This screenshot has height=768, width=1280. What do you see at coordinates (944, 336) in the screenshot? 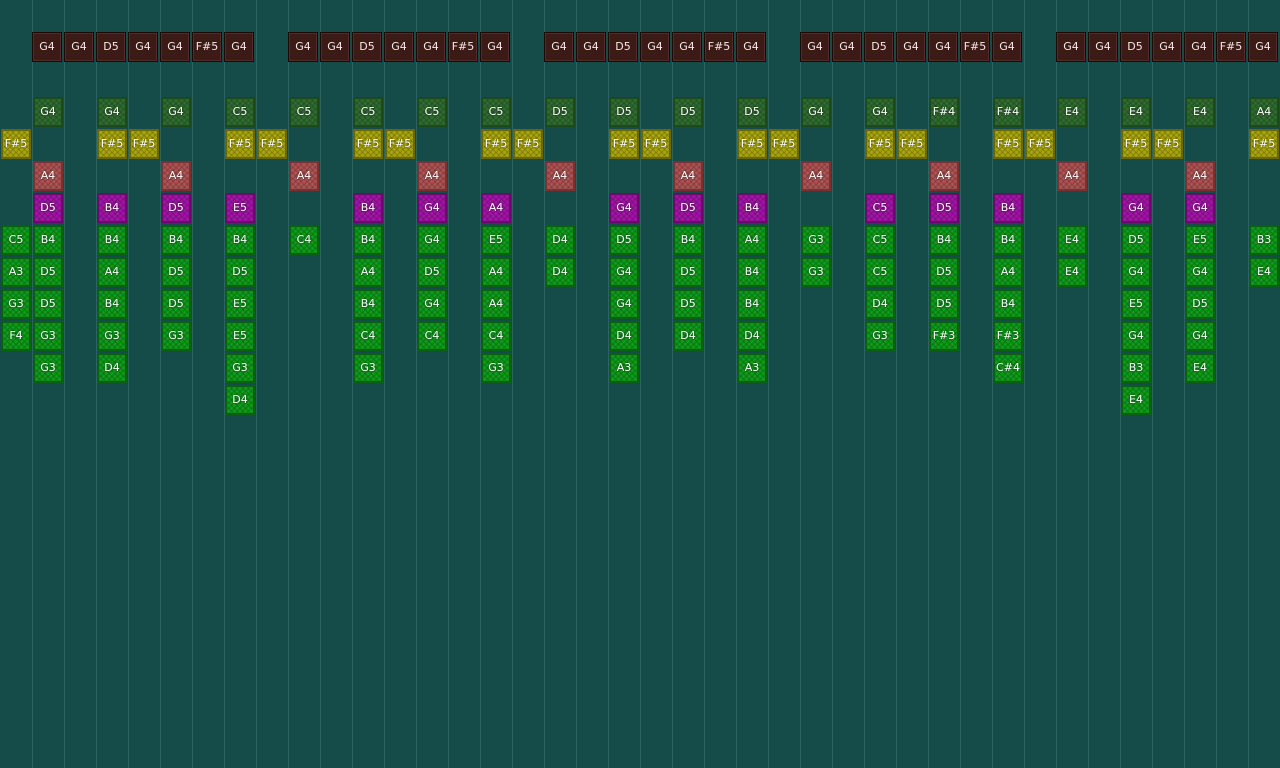
I see `note-block: F#3` at bounding box center [944, 336].